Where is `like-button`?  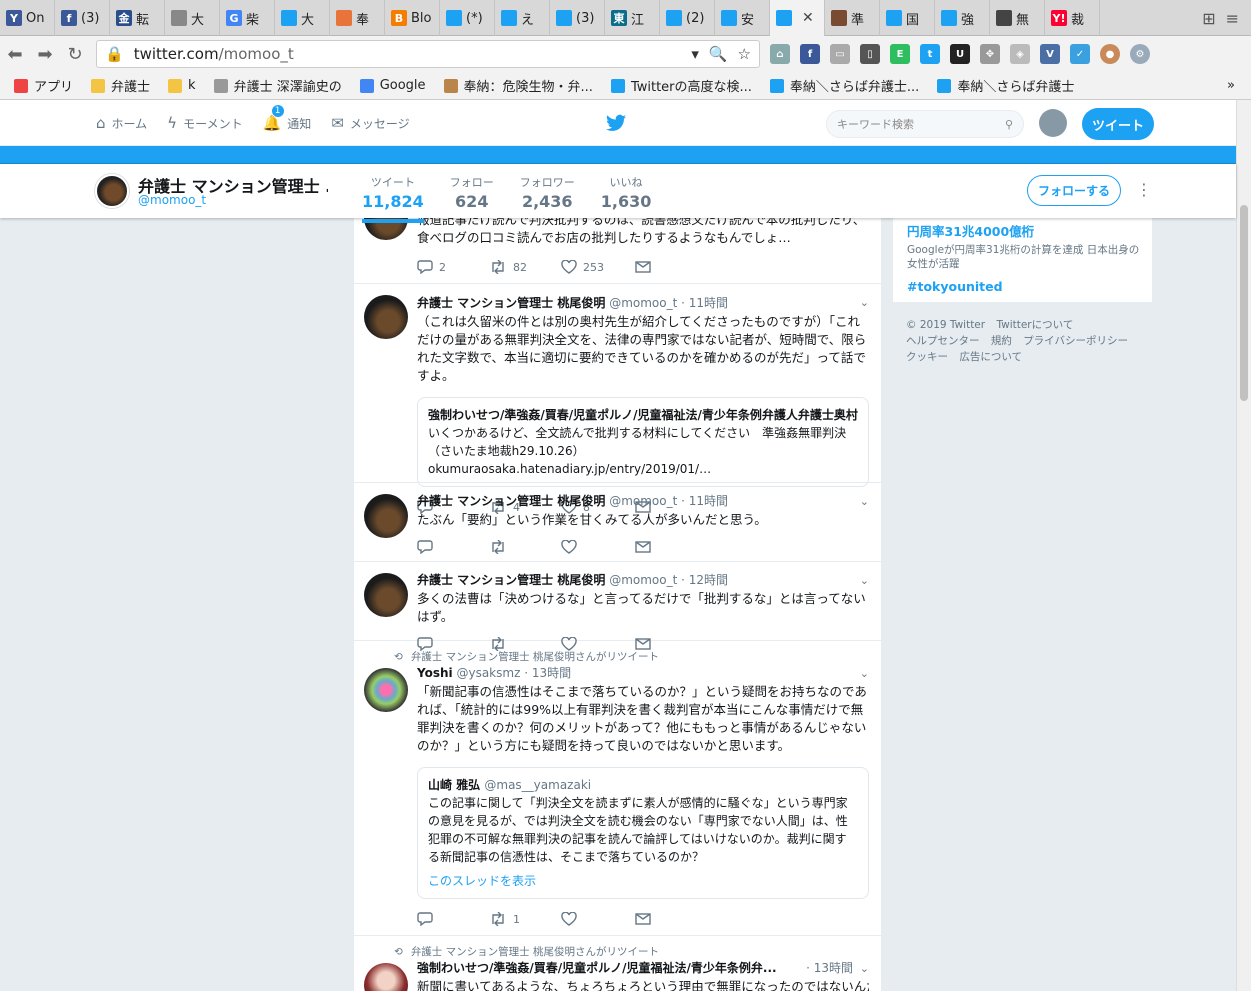
like-button is located at coordinates (598, 547).